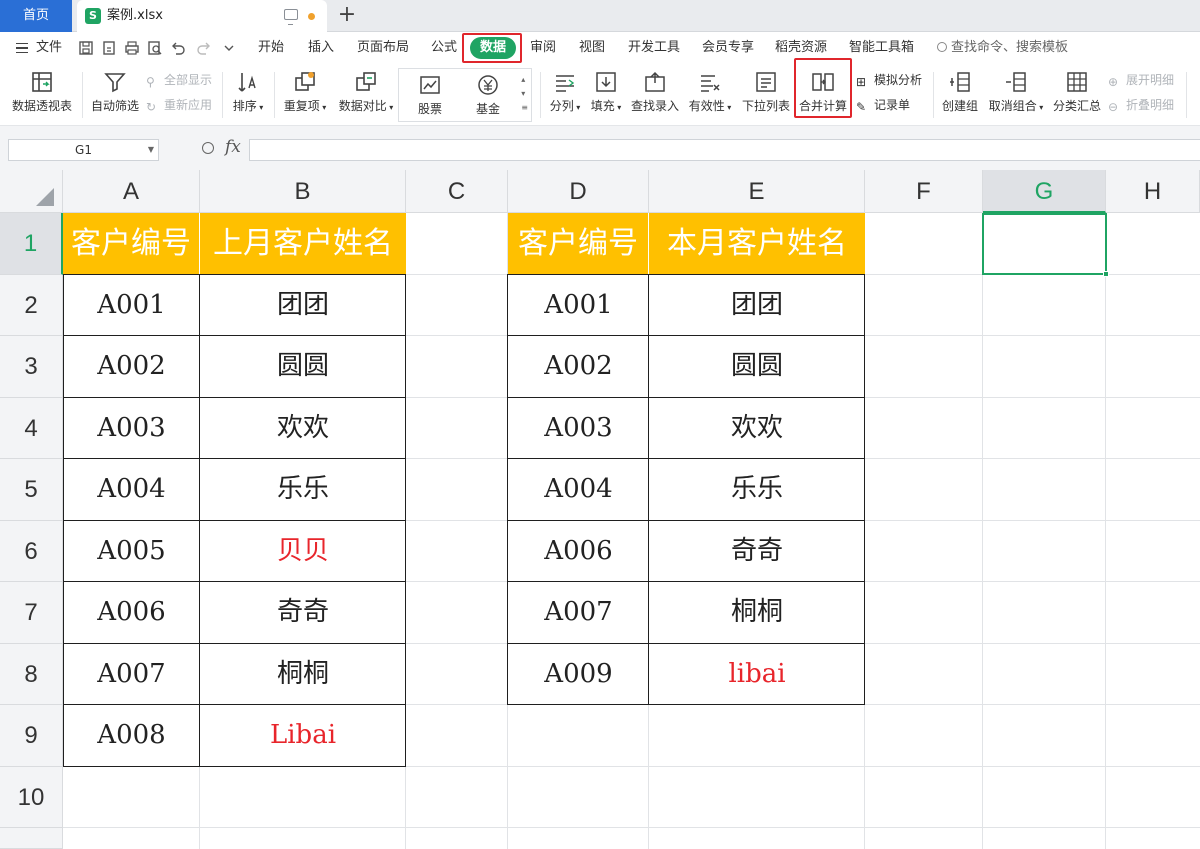  What do you see at coordinates (606, 89) in the screenshot?
I see `fill-button: 填充 ▾` at bounding box center [606, 89].